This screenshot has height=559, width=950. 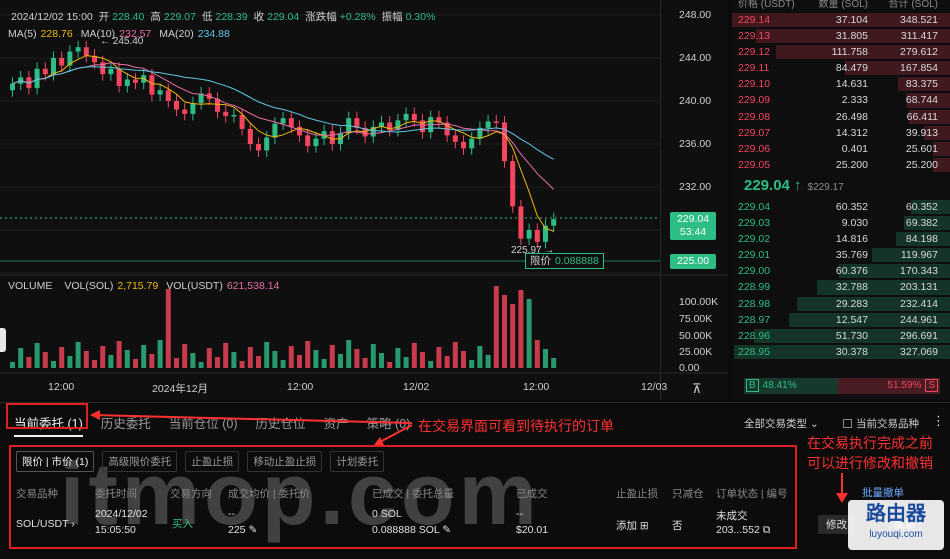 I want to click on order-id: 203...552 ⧉, so click(x=743, y=530).